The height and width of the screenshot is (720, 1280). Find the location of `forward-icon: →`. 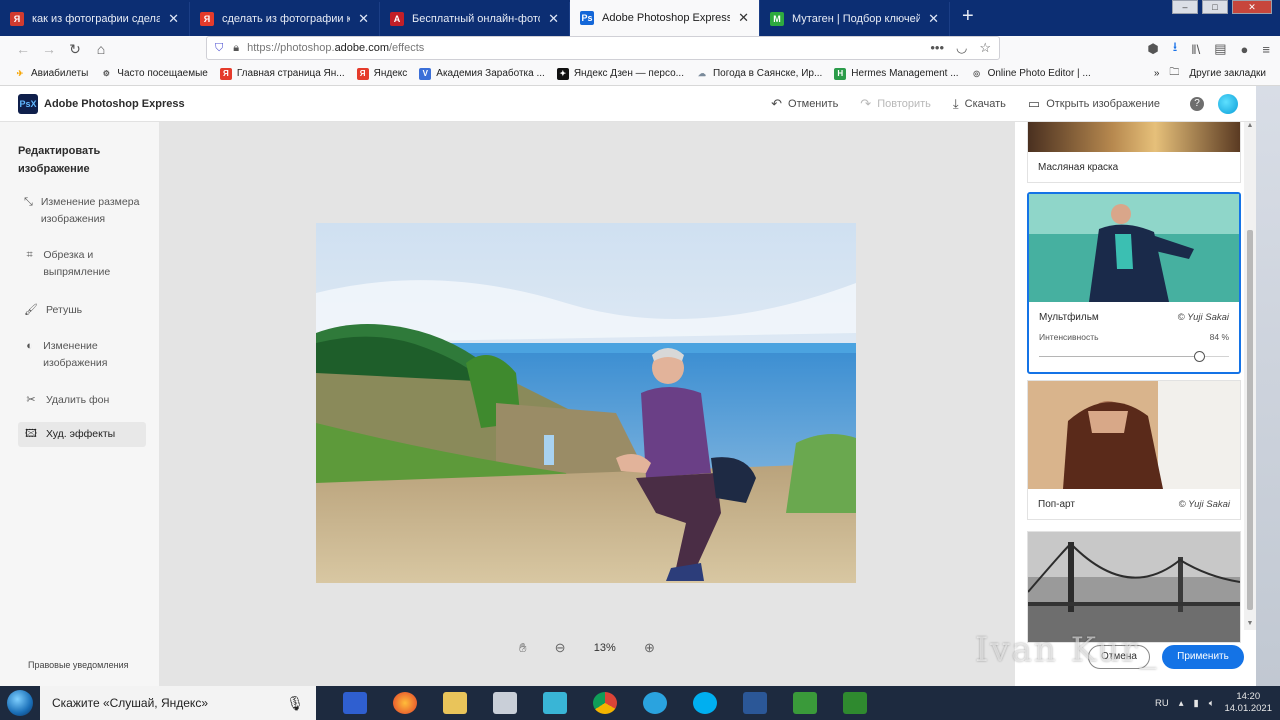

forward-icon: → is located at coordinates (49, 49).